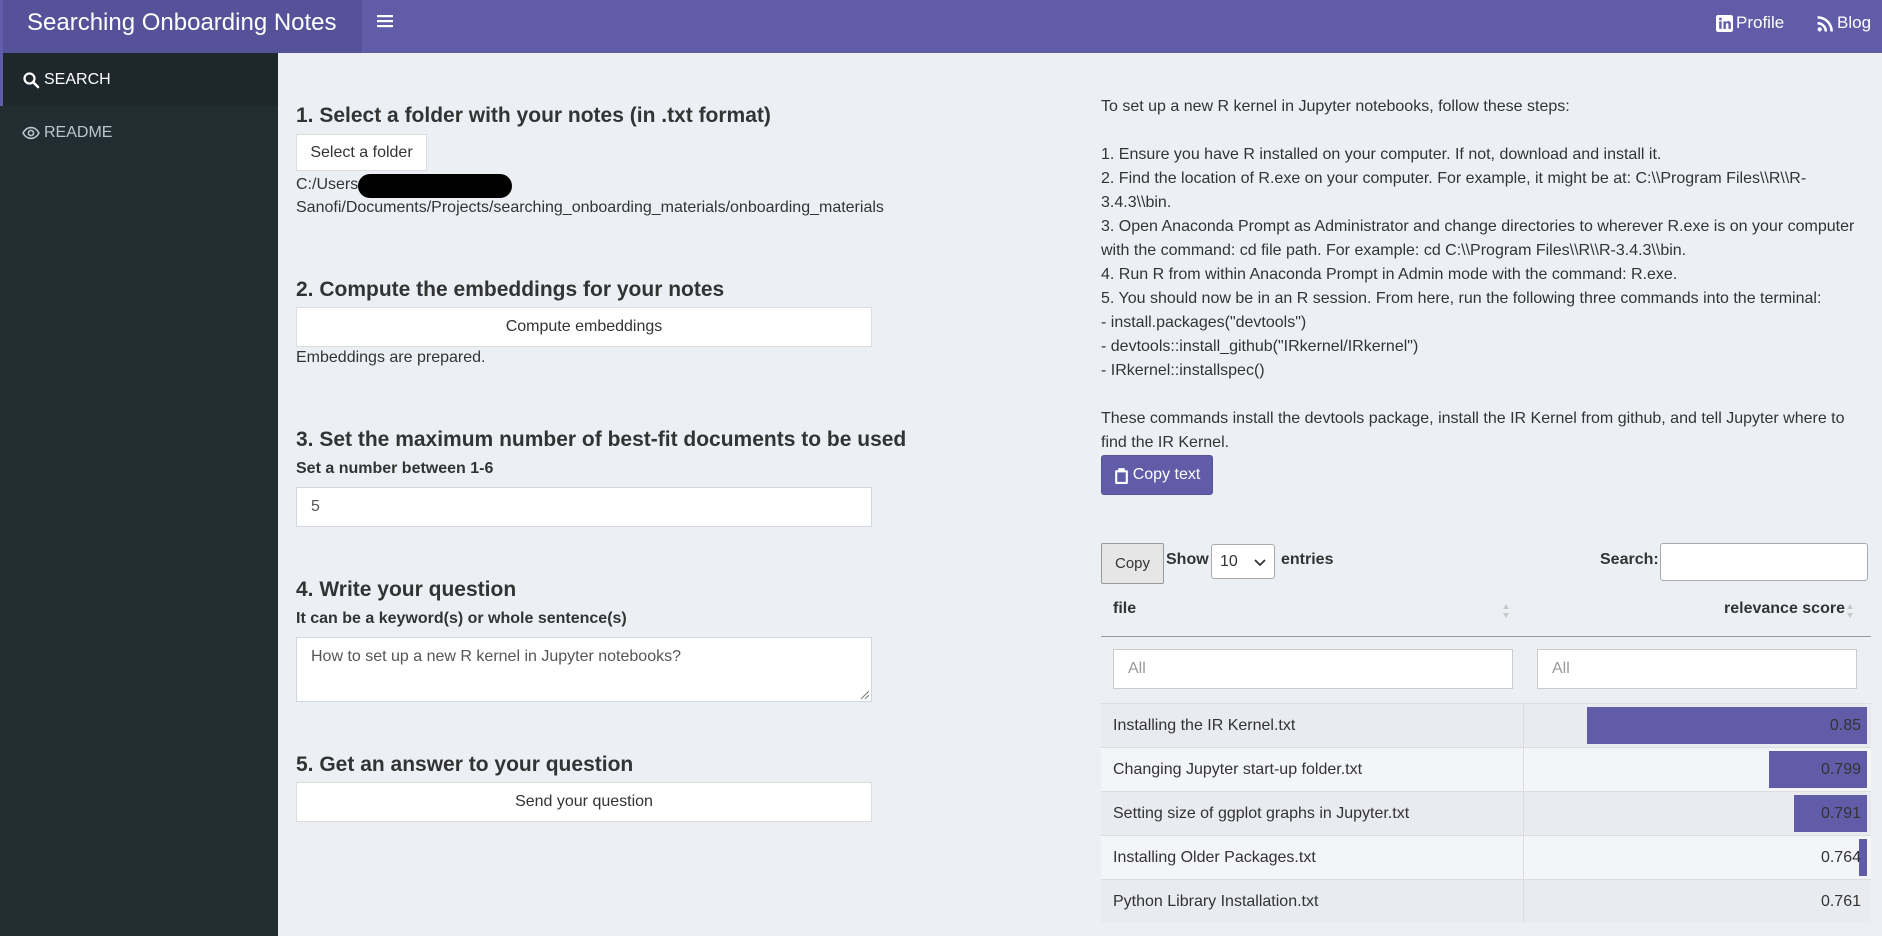 This screenshot has height=936, width=1882. I want to click on rss-icon, so click(1825, 23).